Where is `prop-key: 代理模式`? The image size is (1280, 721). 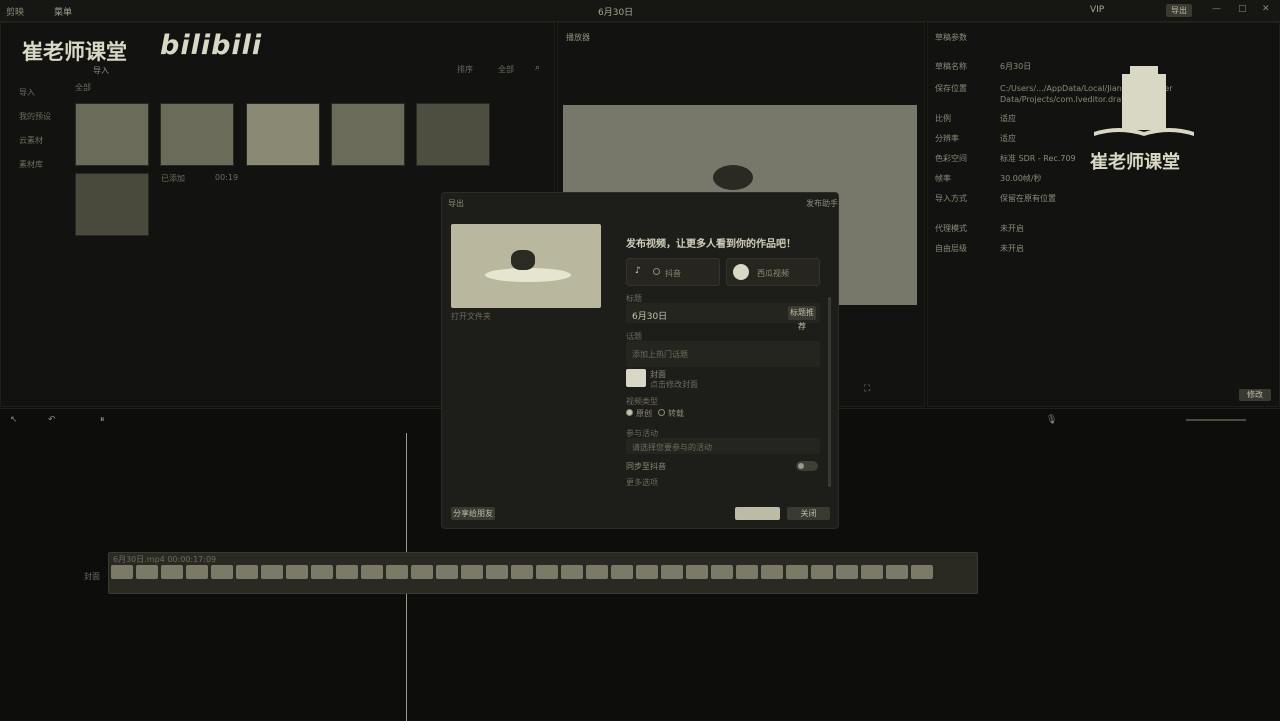
prop-key: 代理模式 is located at coordinates (951, 228).